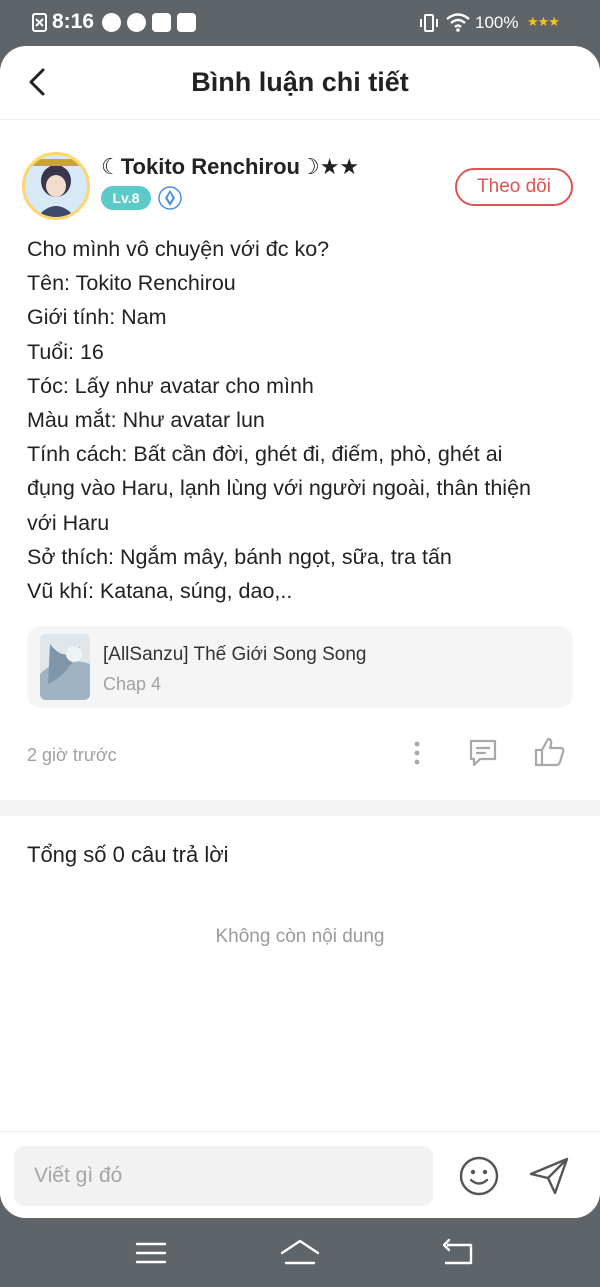  I want to click on back-arrow-icon, so click(457, 1251).